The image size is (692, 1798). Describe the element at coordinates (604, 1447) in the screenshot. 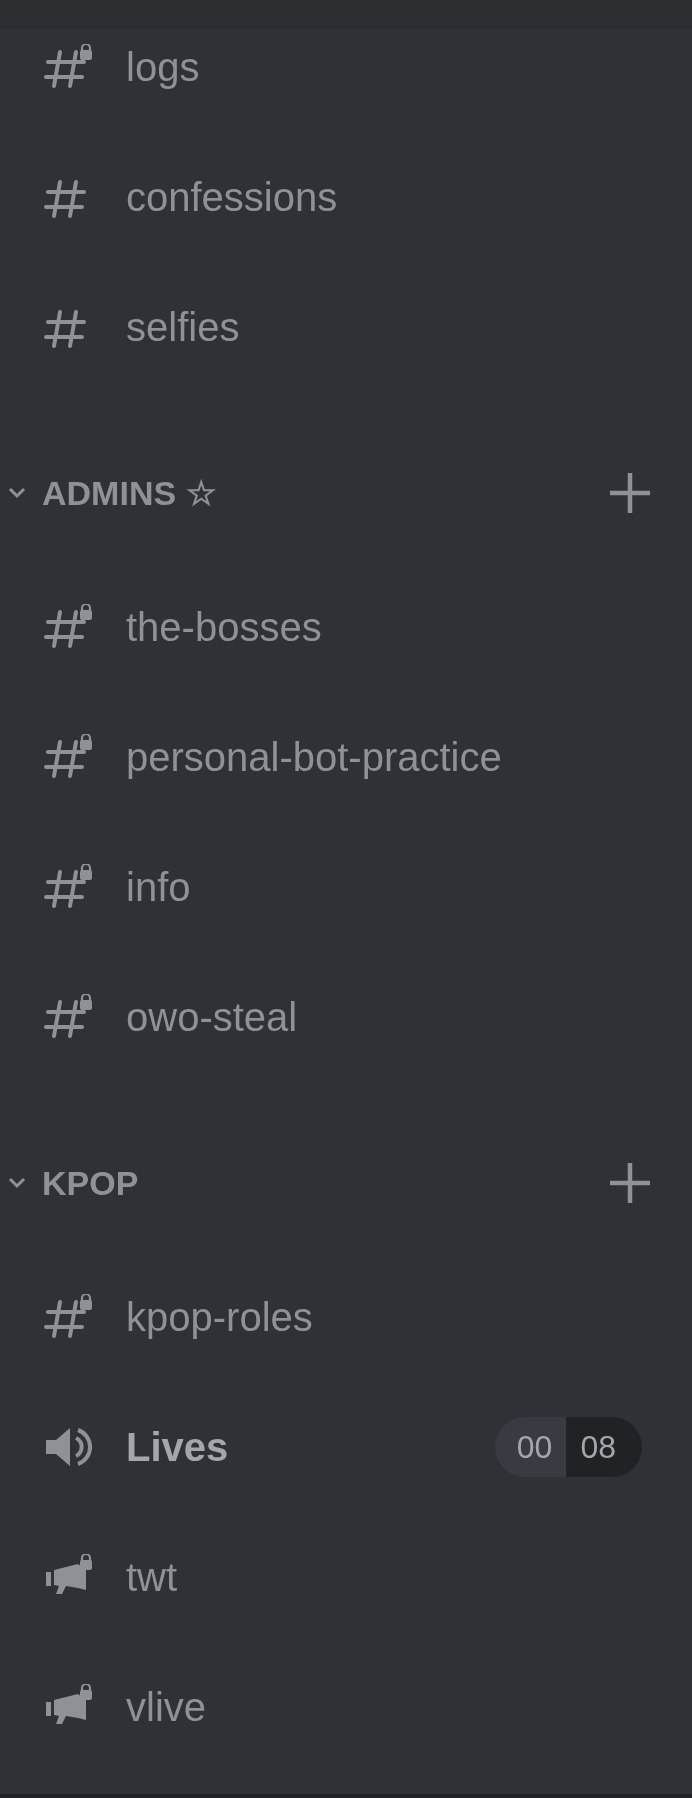

I see `user-limit: 08` at that location.